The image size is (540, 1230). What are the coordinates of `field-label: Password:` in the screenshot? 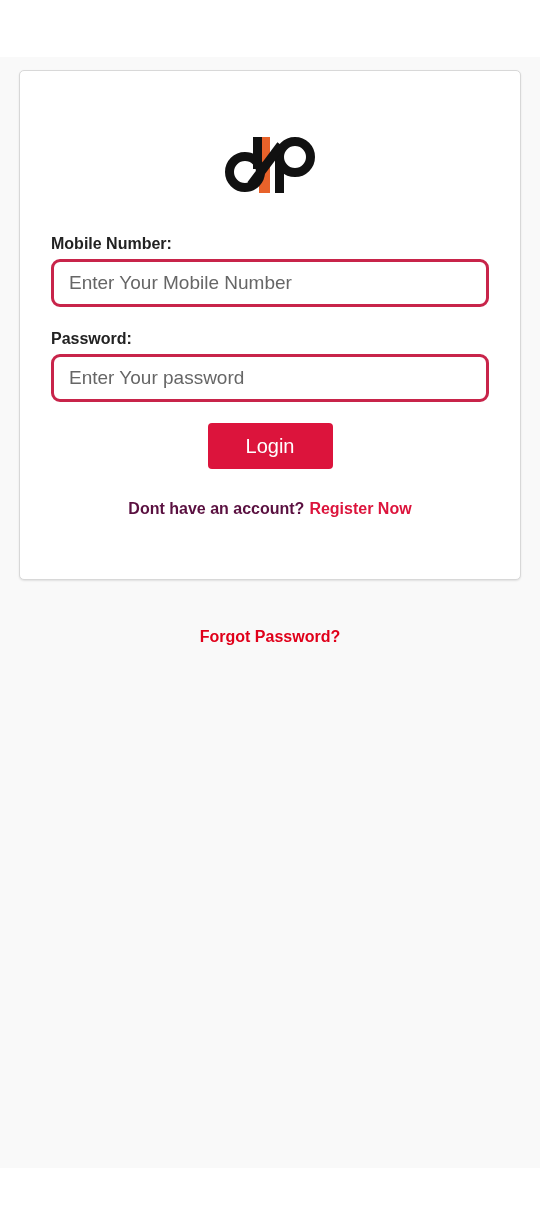 It's located at (91, 339).